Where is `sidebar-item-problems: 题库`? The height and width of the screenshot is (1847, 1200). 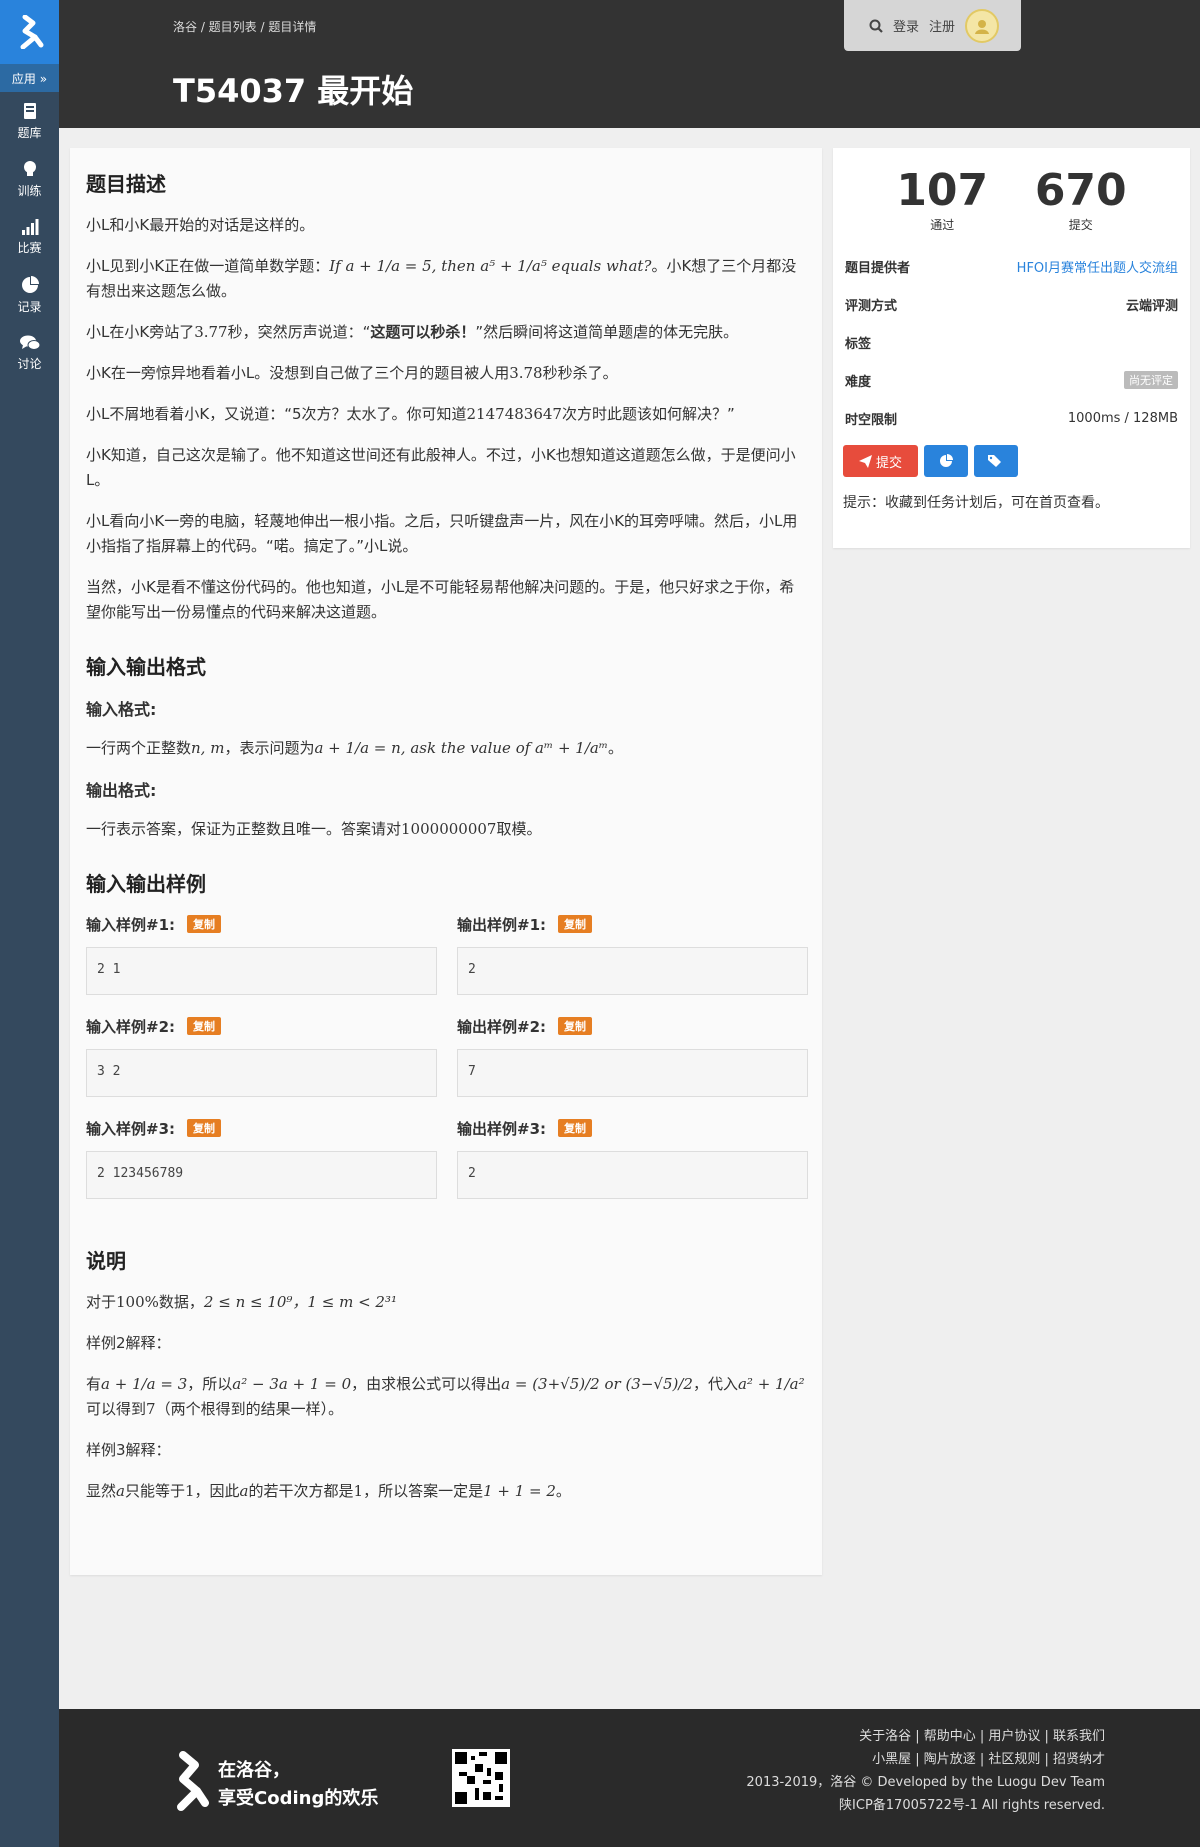
sidebar-item-problems: 题库 is located at coordinates (29, 121).